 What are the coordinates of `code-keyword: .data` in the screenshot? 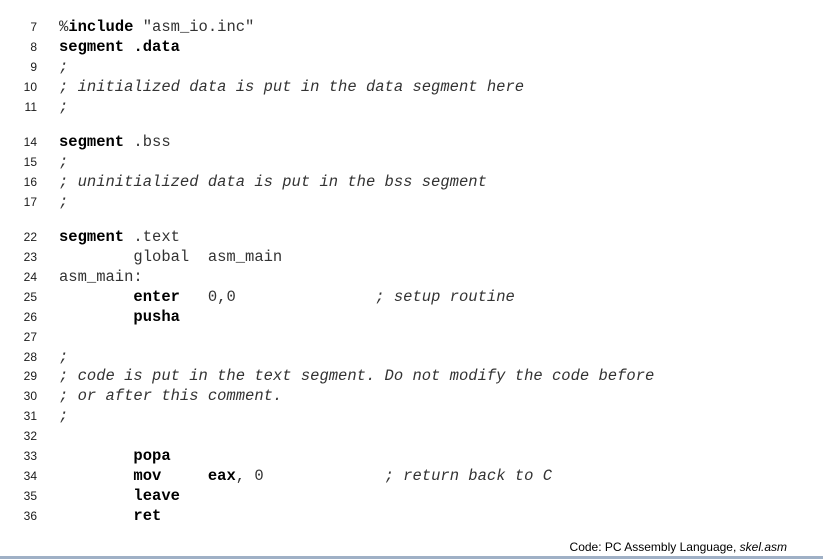 It's located at (156, 47).